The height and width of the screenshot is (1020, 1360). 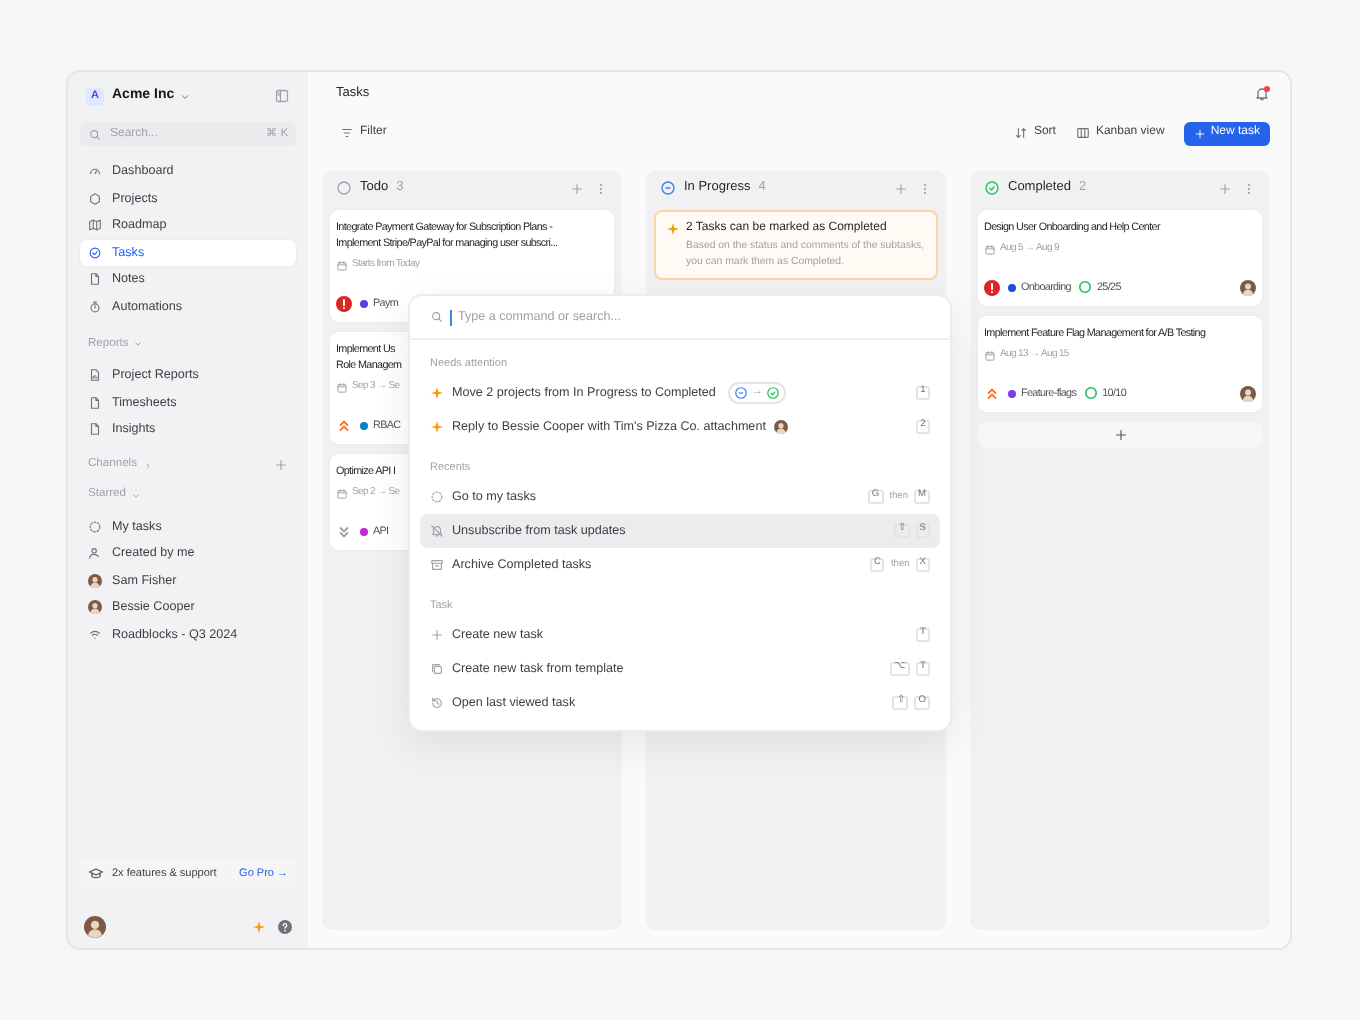 What do you see at coordinates (95, 553) in the screenshot?
I see `user-icon` at bounding box center [95, 553].